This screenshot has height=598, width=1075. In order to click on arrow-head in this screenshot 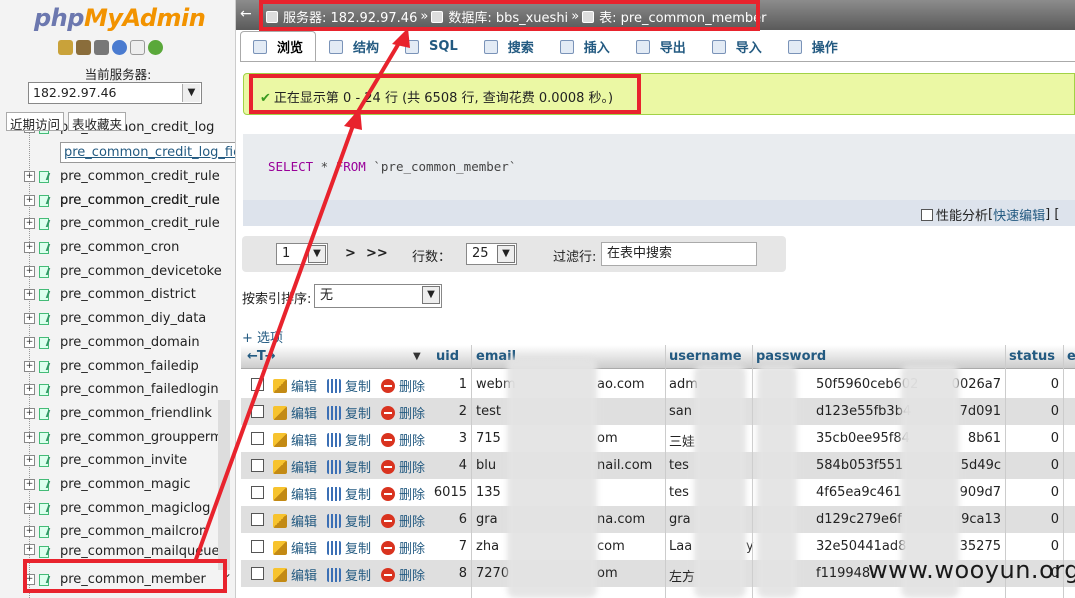, I will do `click(401, 38)`.